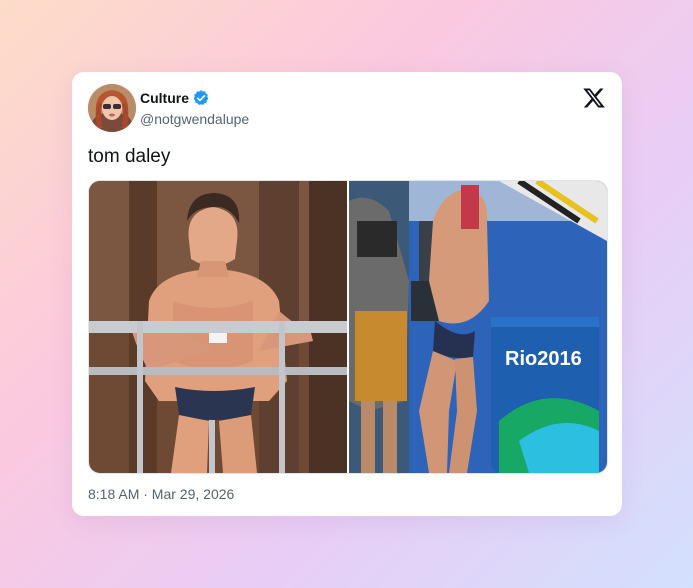 Image resolution: width=693 pixels, height=588 pixels. Describe the element at coordinates (161, 494) in the screenshot. I see `tweet-timestamp: 8:18 AM · Mar 29, 2026` at that location.